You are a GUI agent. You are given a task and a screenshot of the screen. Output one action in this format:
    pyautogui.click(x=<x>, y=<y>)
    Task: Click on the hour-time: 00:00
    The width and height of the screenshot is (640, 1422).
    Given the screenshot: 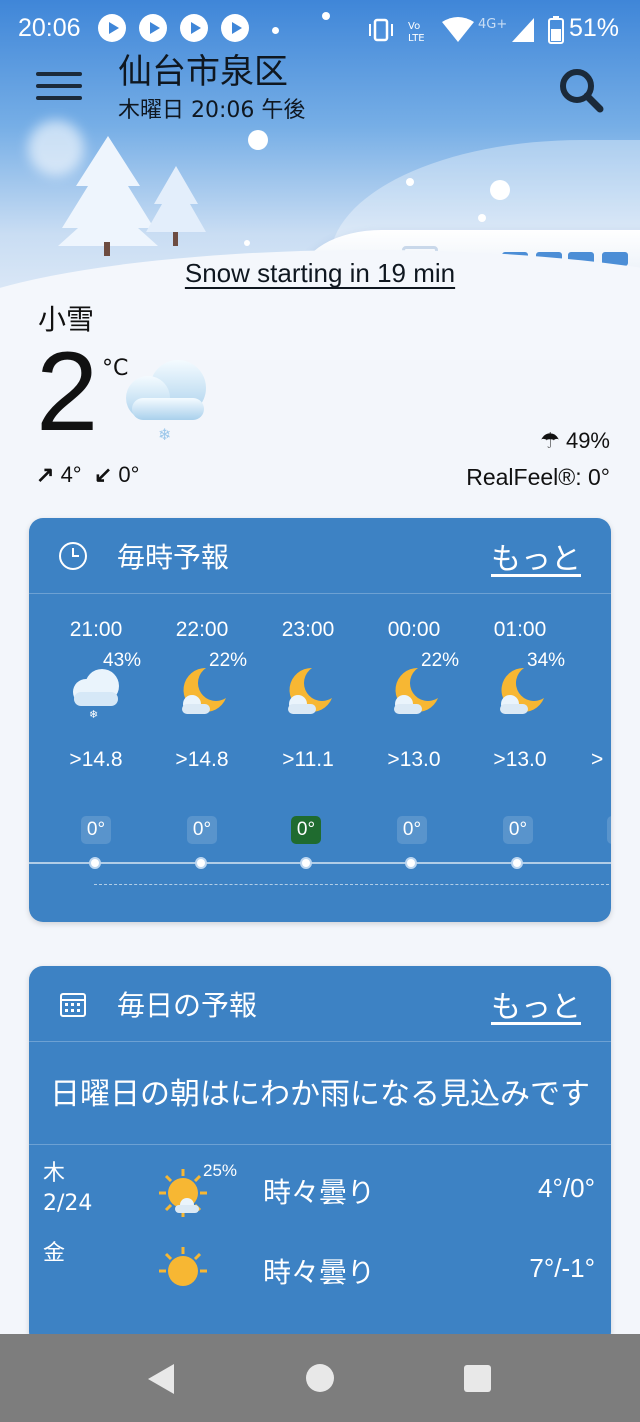 What is the action you would take?
    pyautogui.click(x=414, y=629)
    